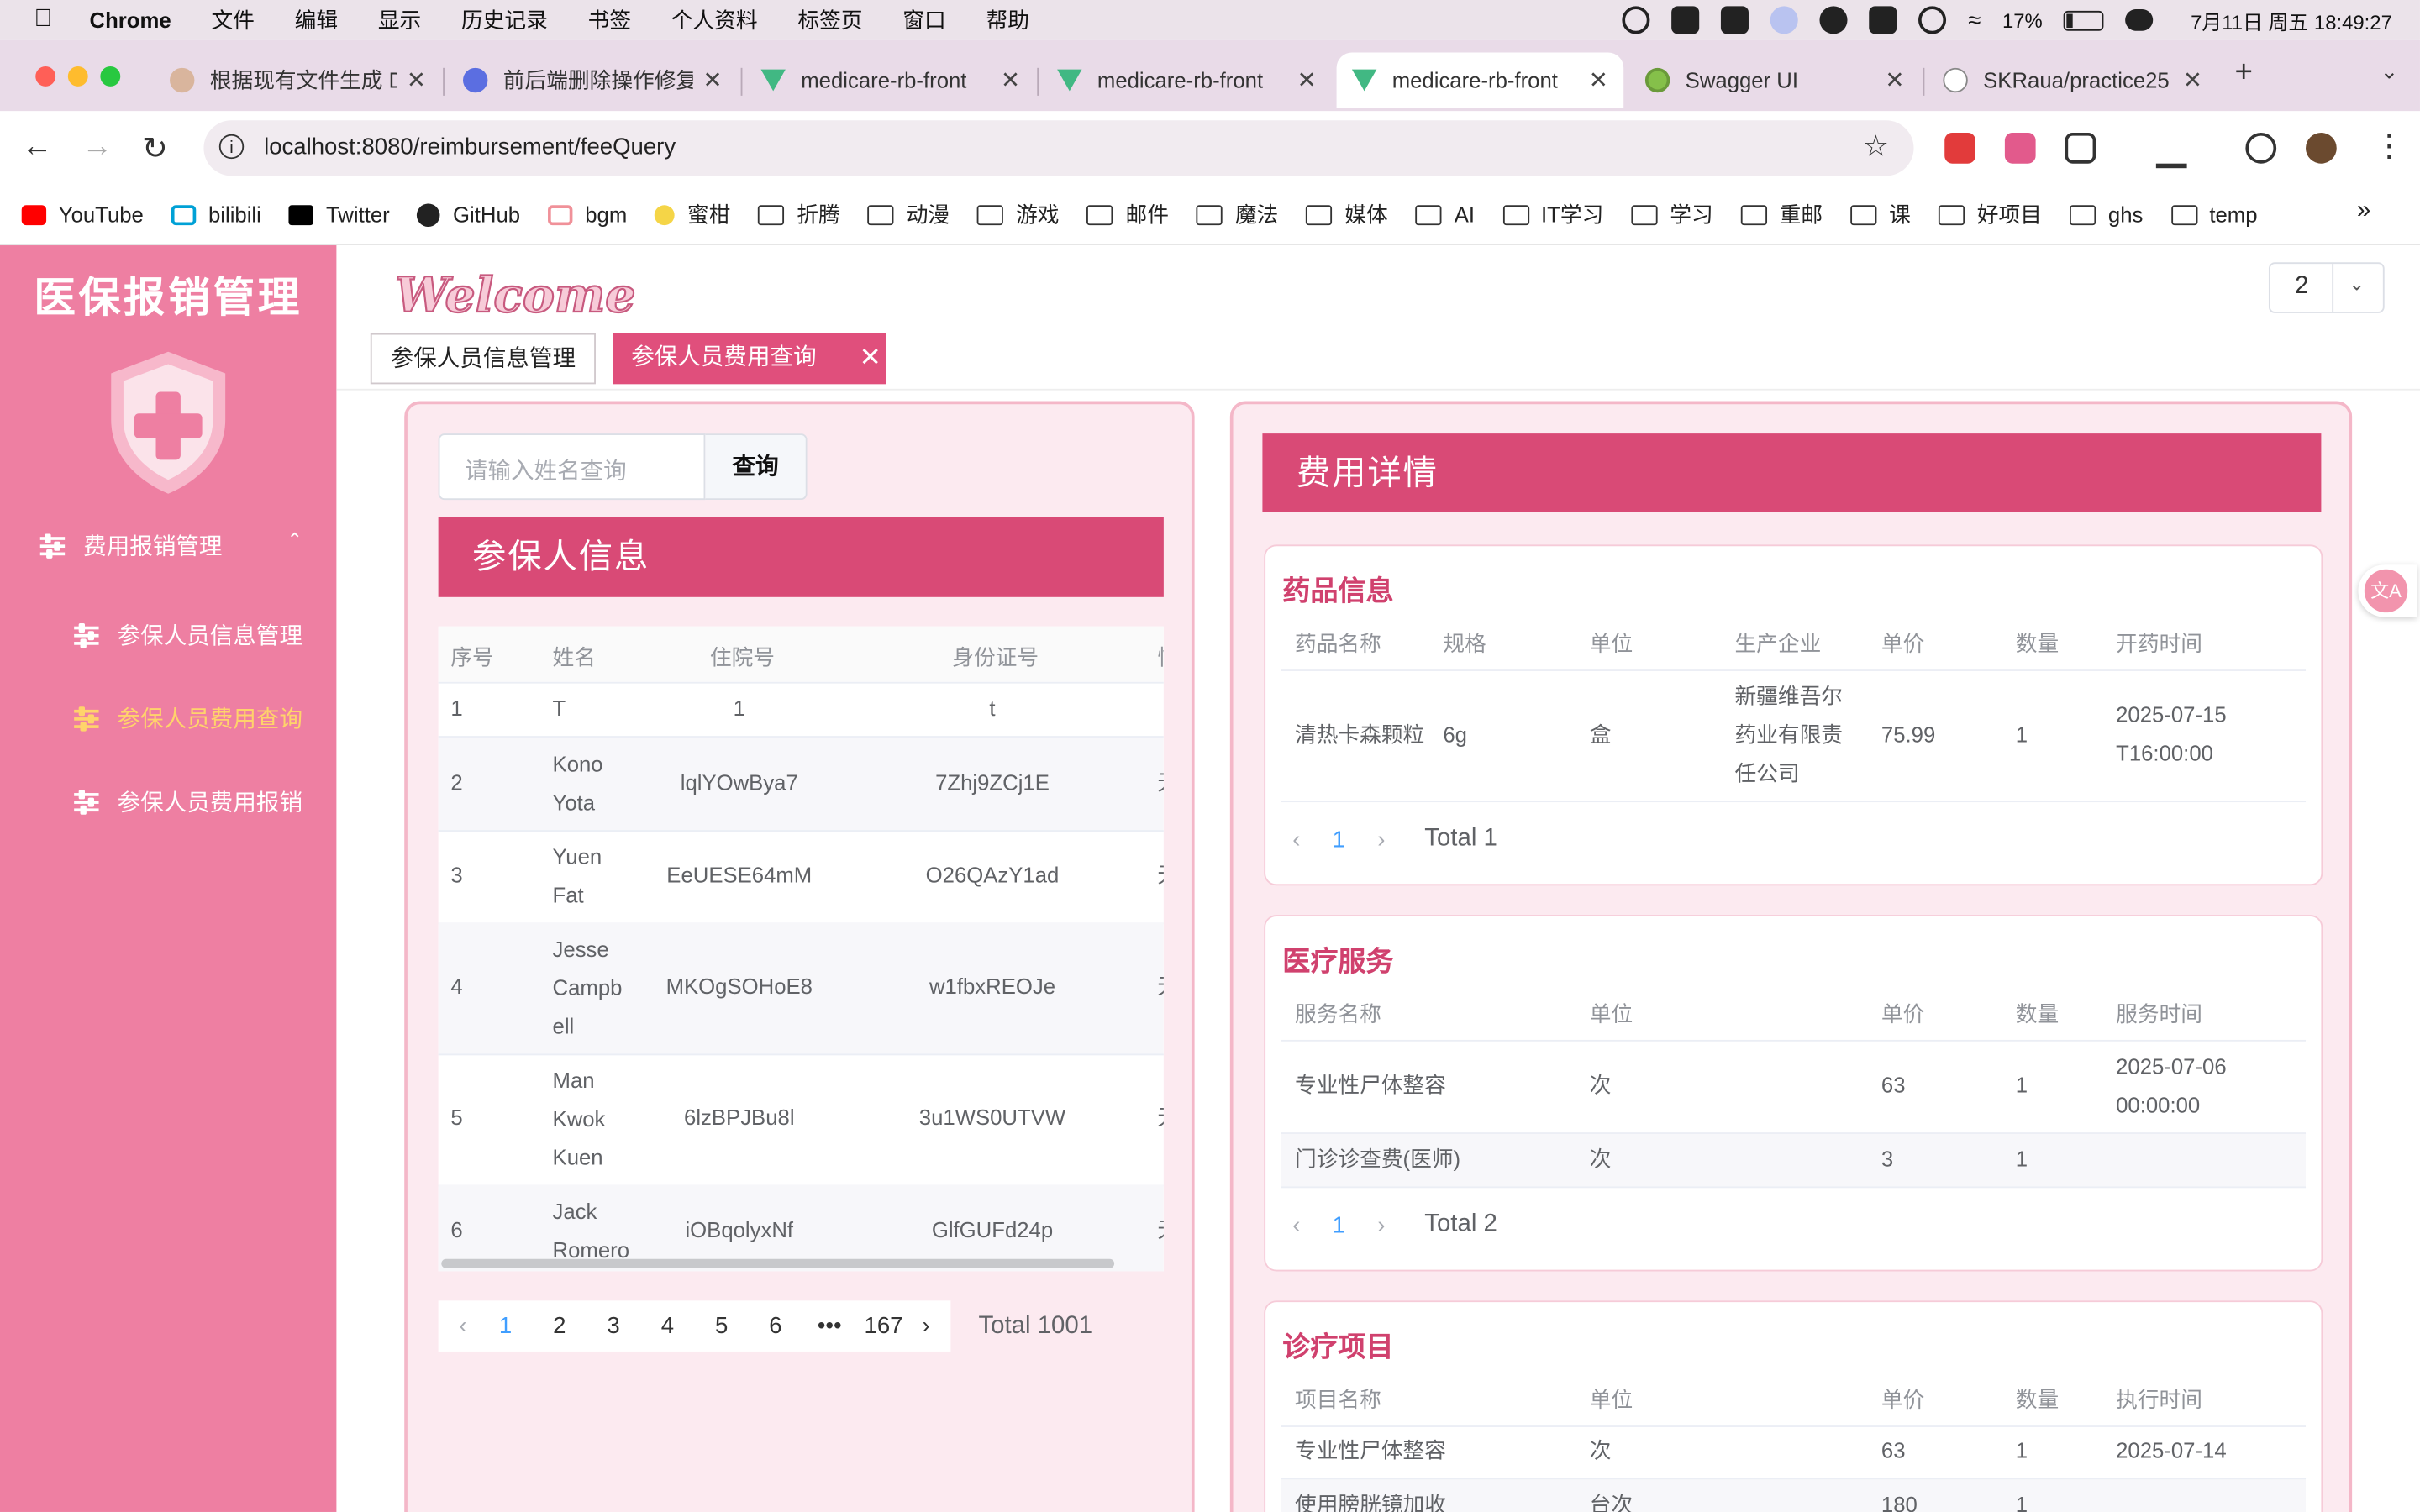 This screenshot has height=1512, width=2420. Describe the element at coordinates (756, 467) in the screenshot. I see `search-button: 查询` at that location.